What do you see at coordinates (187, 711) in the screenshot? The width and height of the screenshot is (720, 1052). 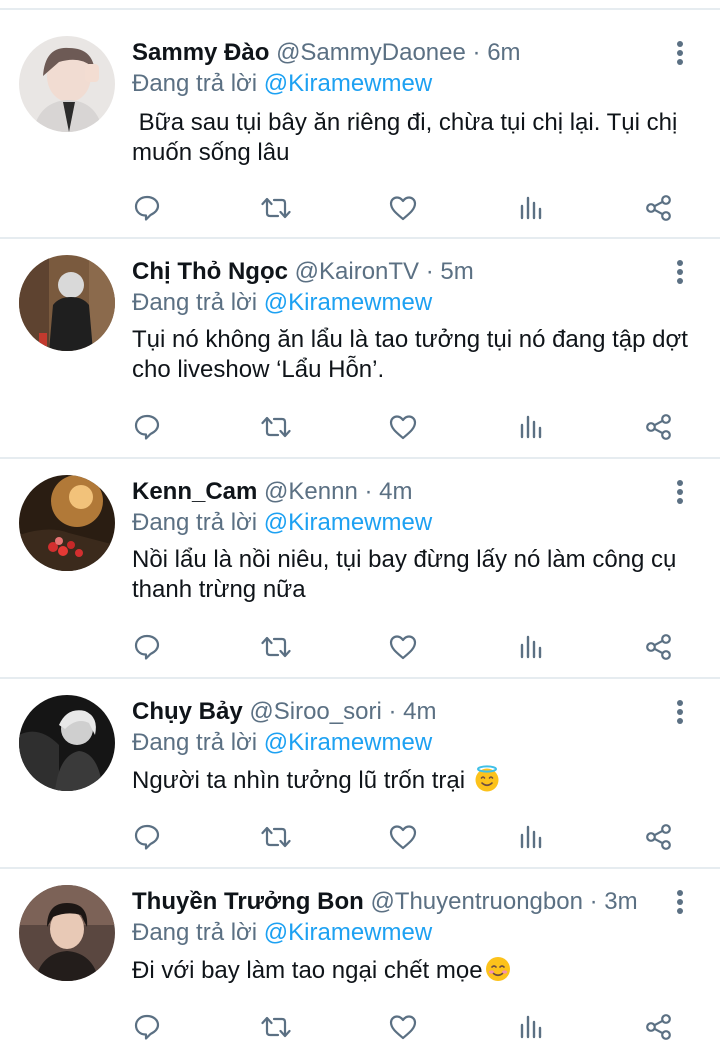 I see `author-name: Chụy Bảy` at bounding box center [187, 711].